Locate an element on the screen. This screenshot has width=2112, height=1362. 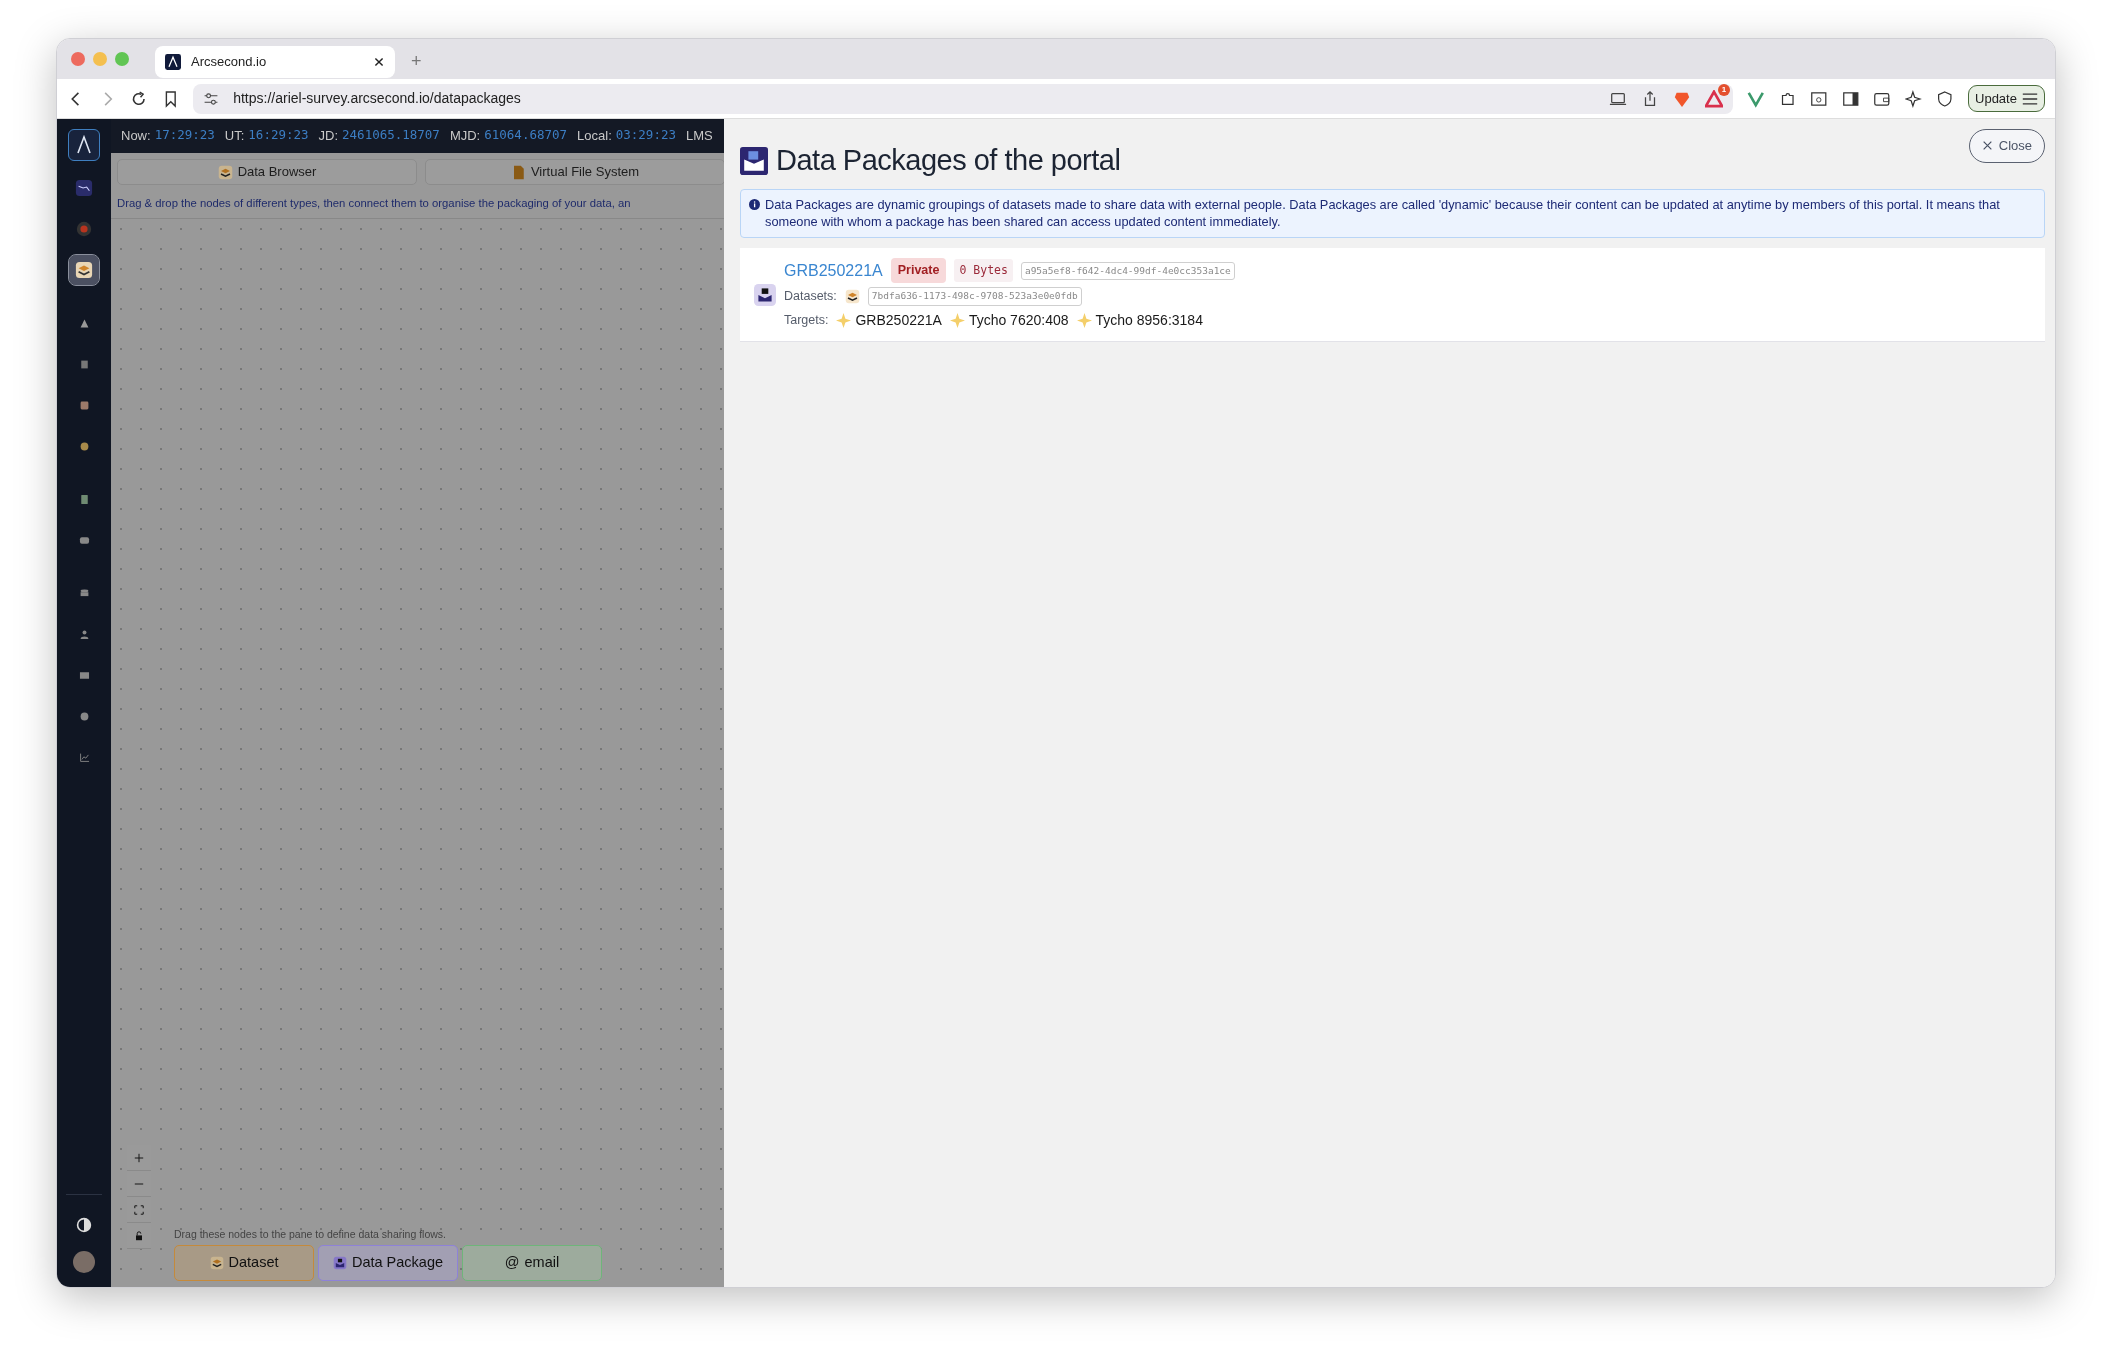
sidebar-item is located at coordinates (84, 270).